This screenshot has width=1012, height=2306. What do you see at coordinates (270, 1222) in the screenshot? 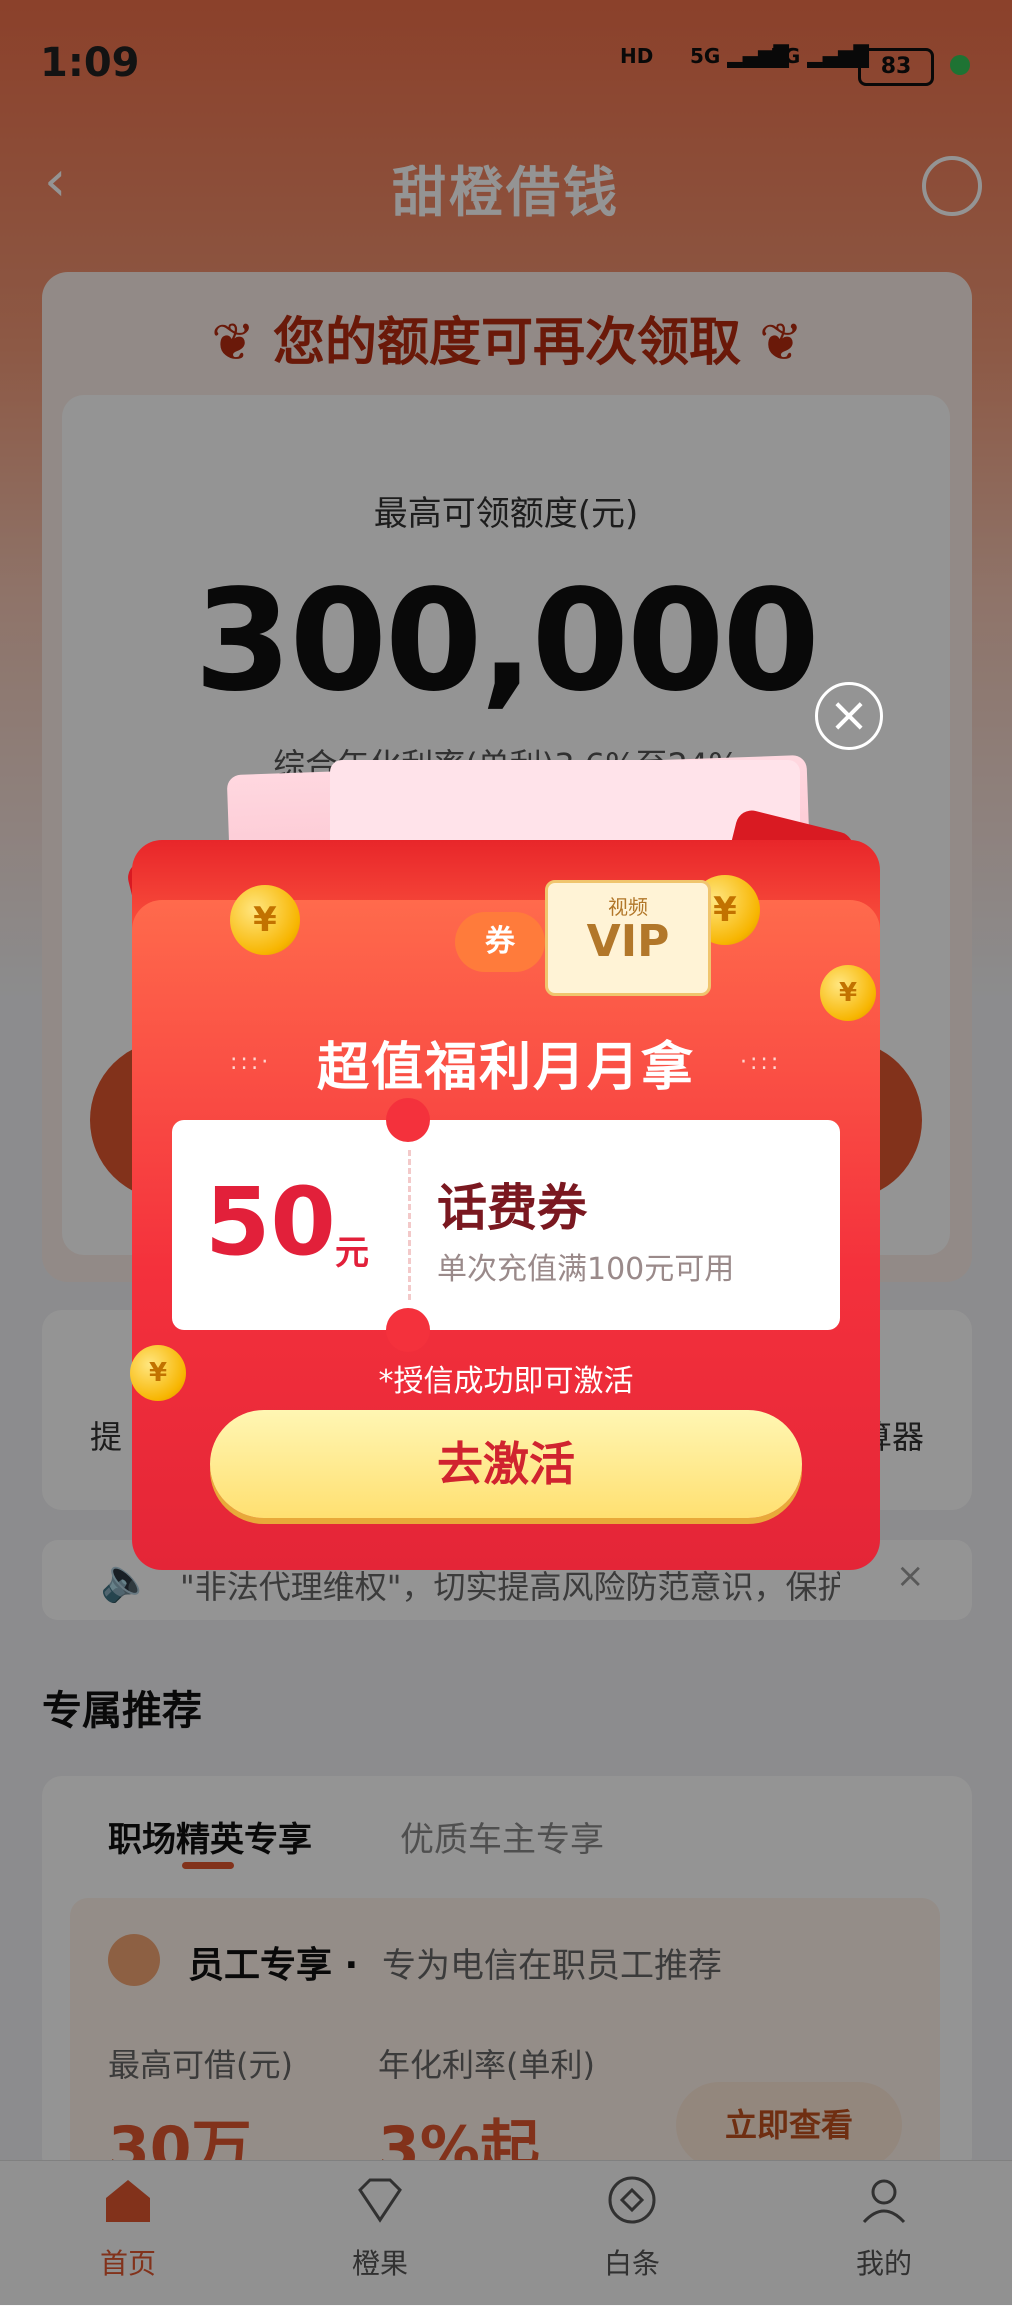
I see `coupon-amount: 50` at bounding box center [270, 1222].